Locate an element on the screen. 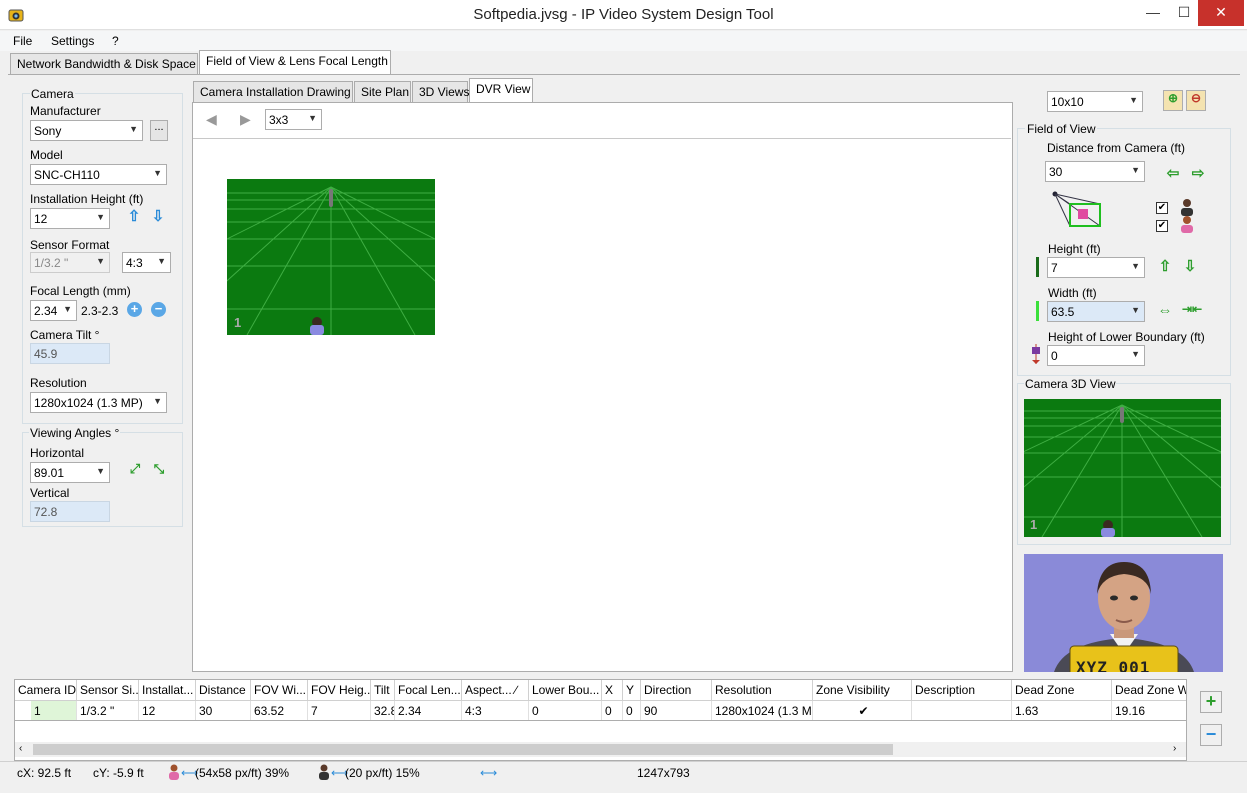 Image resolution: width=1247 pixels, height=793 pixels. column-header: Dead Zone is located at coordinates (1062, 690).